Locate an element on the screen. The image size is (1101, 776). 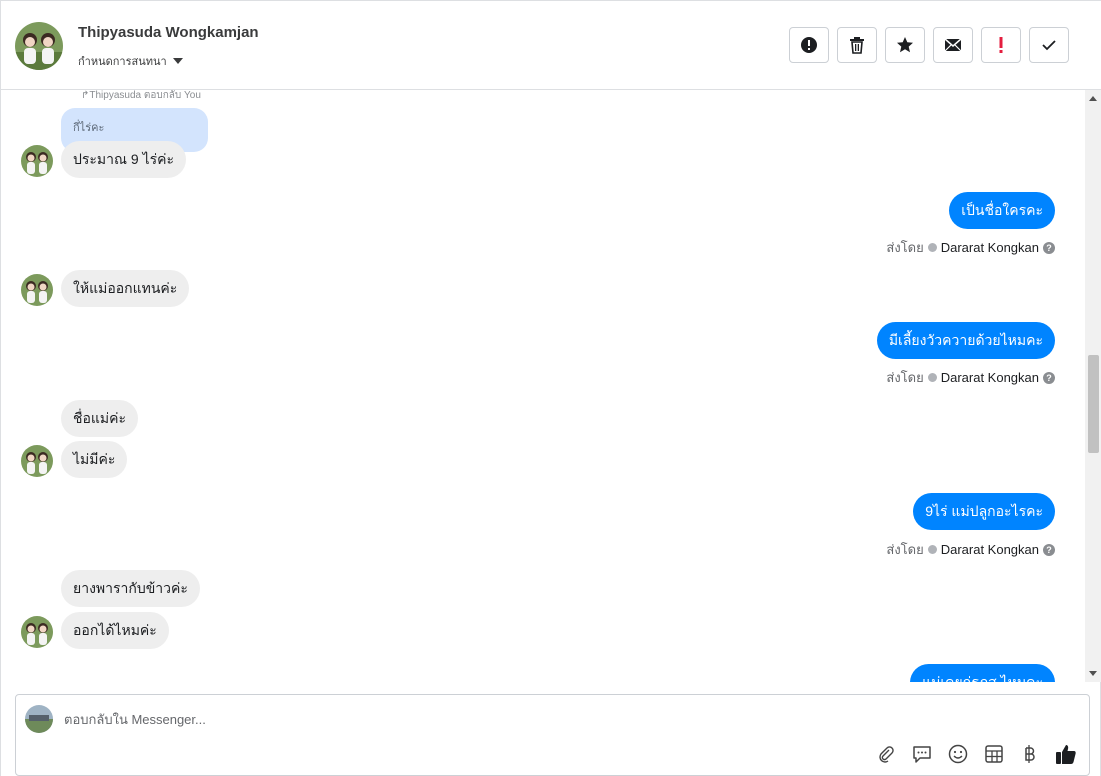
assign-conversation-label: กำหนดการสนทนา is located at coordinates (122, 62).